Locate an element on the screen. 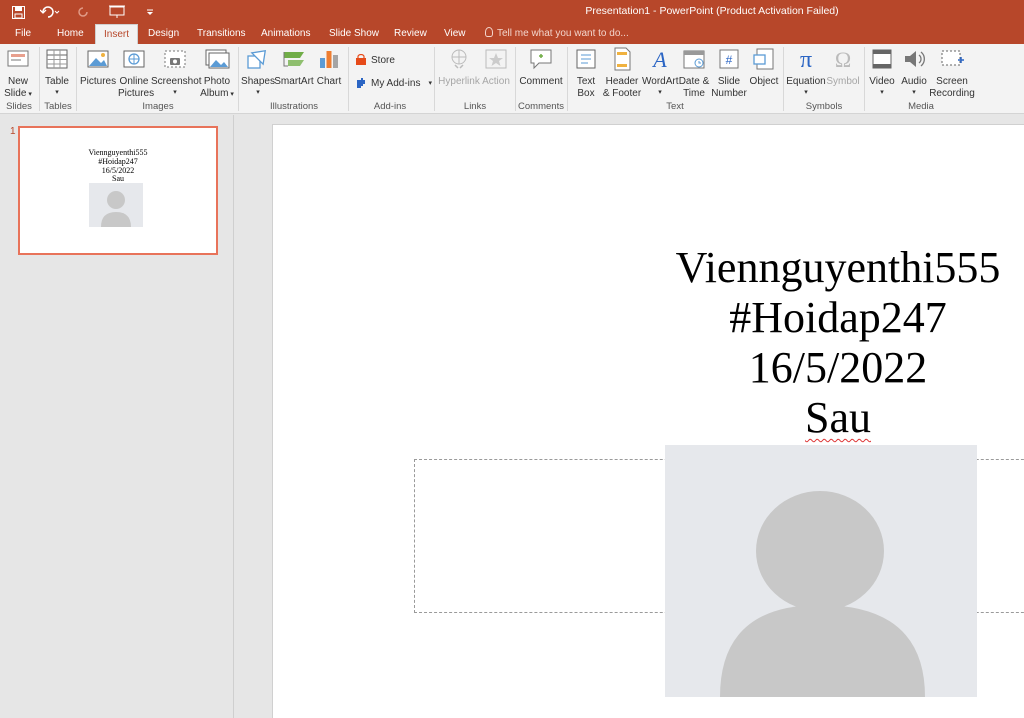  wordart-icon: A is located at coordinates (659, 59).